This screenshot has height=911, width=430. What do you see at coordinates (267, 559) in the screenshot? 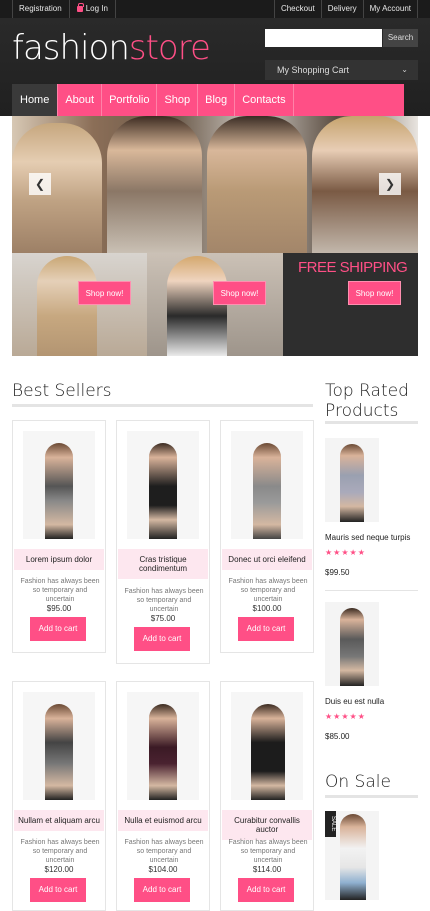
I see `product-name: Donec ut orci eleifend` at bounding box center [267, 559].